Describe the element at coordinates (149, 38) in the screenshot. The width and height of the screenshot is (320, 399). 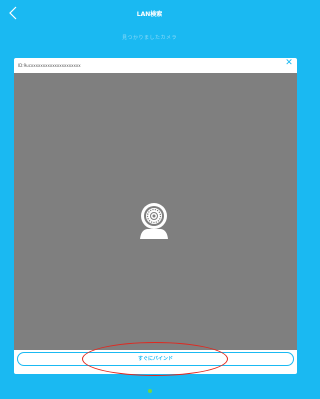
I see `page-subtitle: 見つかりましたカメラ` at that location.